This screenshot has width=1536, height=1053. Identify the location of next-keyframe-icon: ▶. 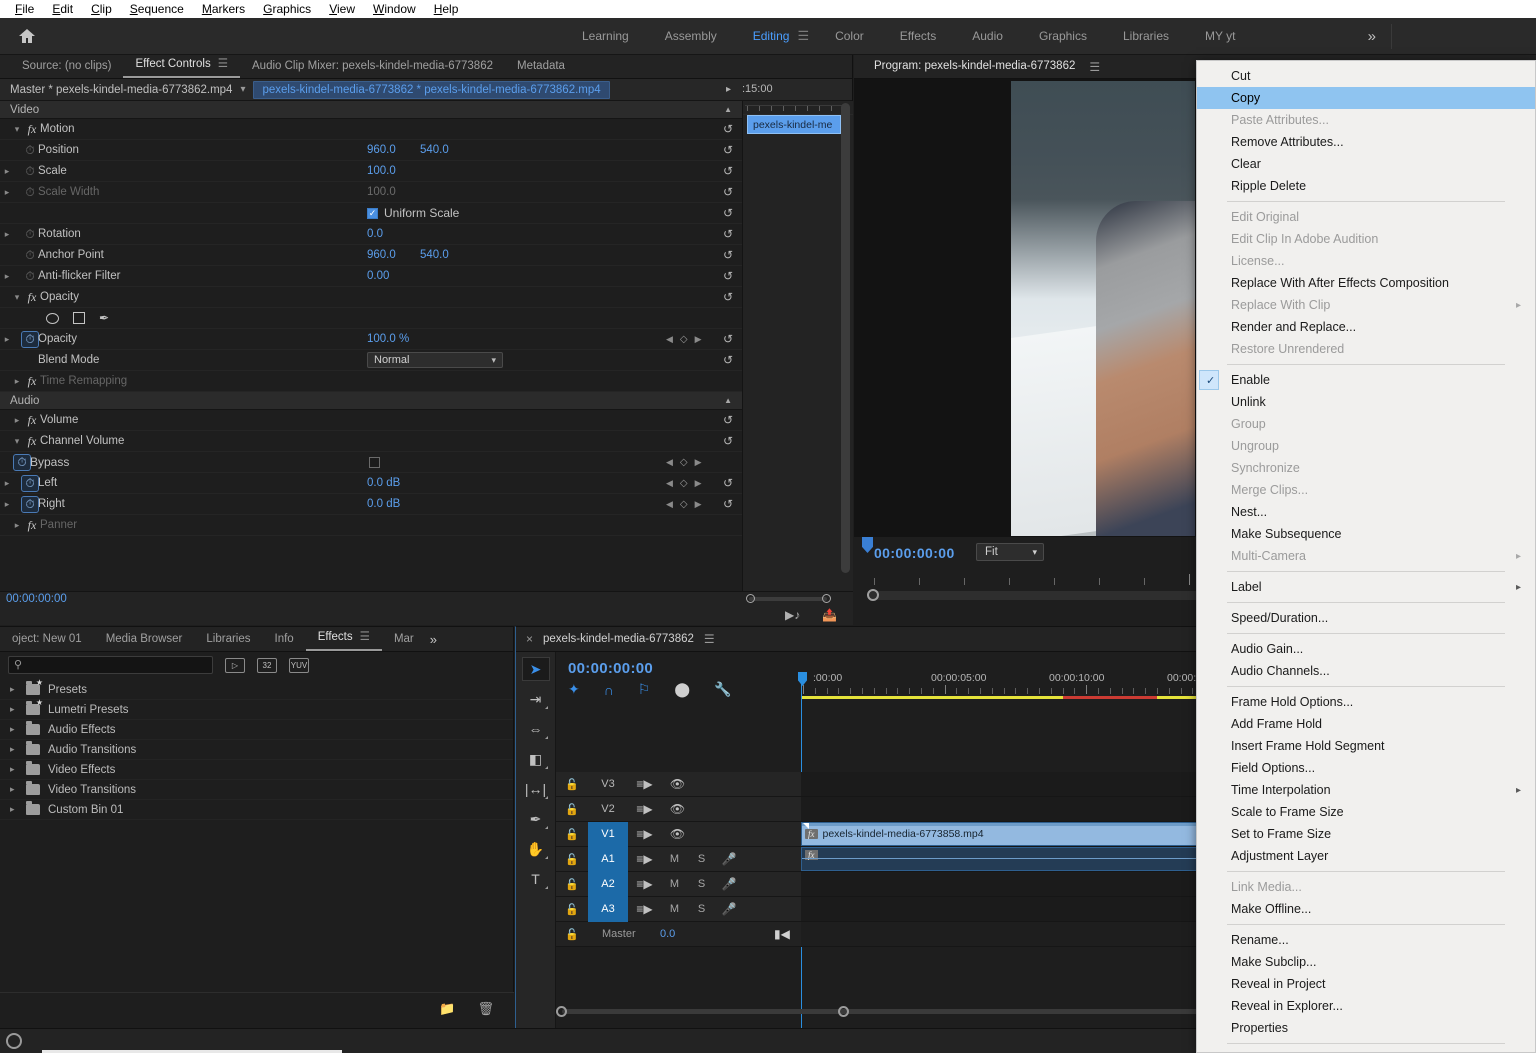
(698, 339).